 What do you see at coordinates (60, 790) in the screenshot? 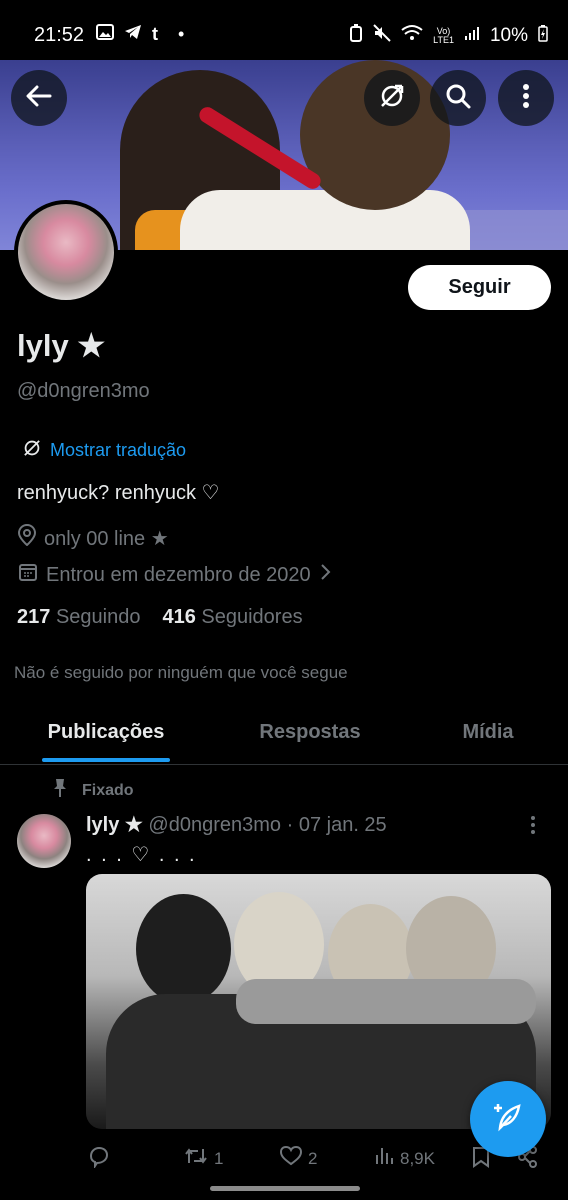
I see `pin-icon` at bounding box center [60, 790].